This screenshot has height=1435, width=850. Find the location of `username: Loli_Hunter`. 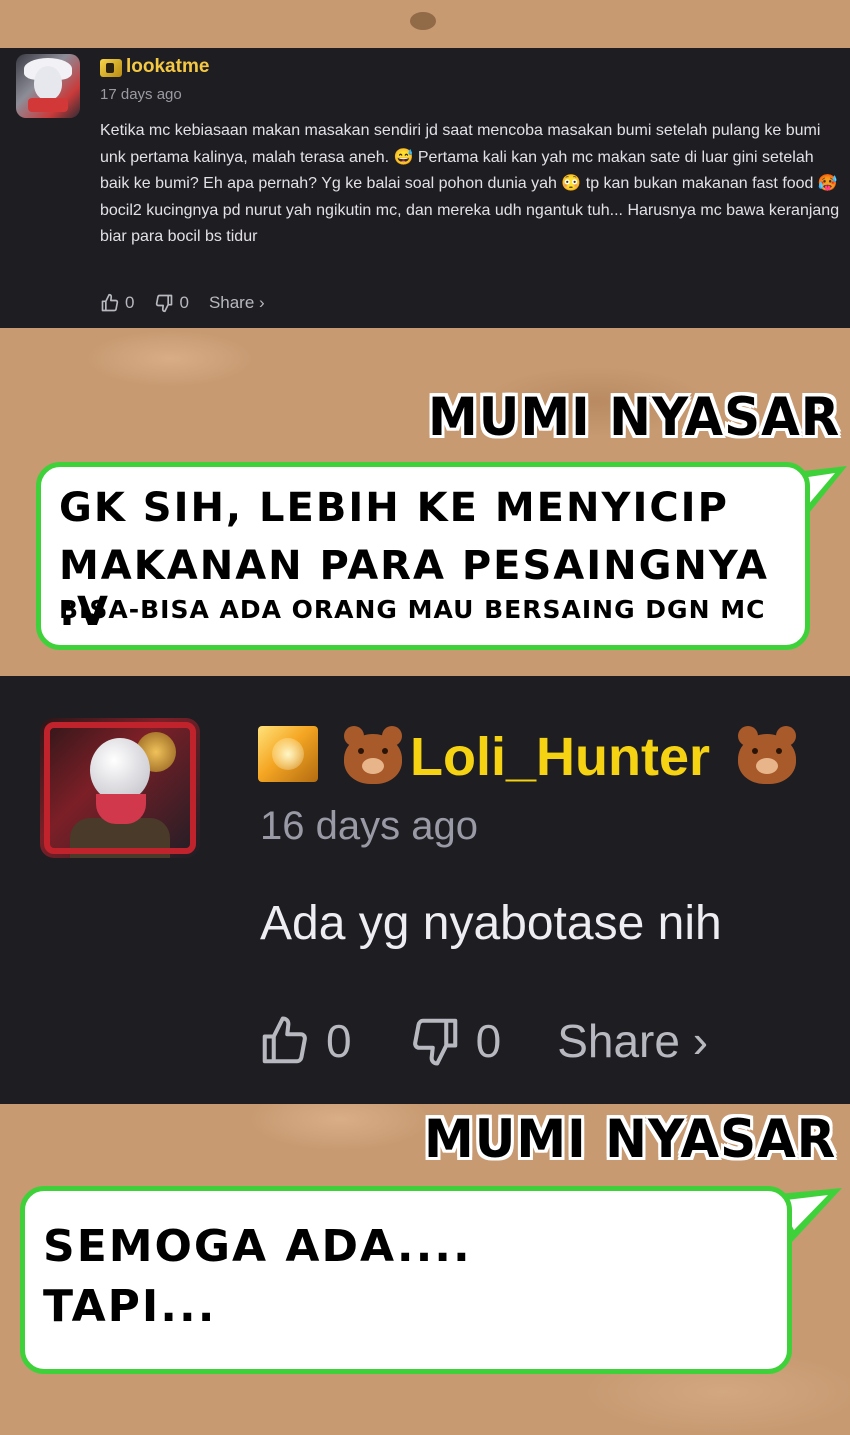

username: Loli_Hunter is located at coordinates (560, 757).